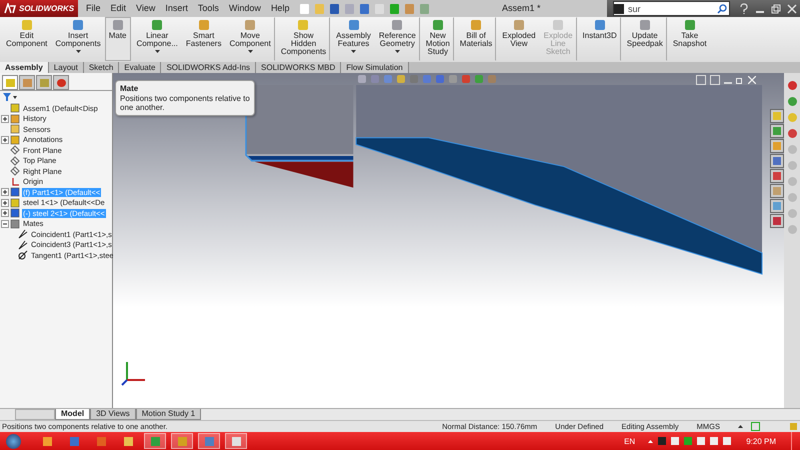  Describe the element at coordinates (250, 39) in the screenshot. I see `ribbon-button: Move Component` at that location.